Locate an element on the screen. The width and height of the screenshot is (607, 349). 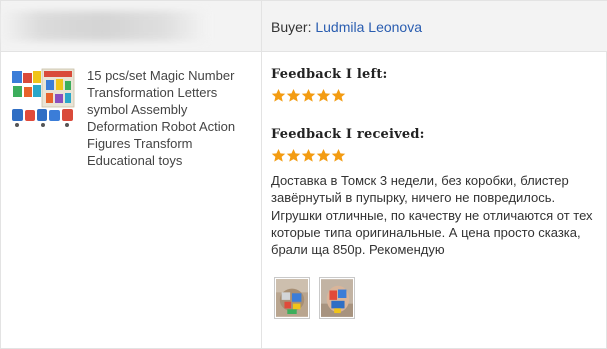
product-thumbnail is located at coordinates (43, 98).